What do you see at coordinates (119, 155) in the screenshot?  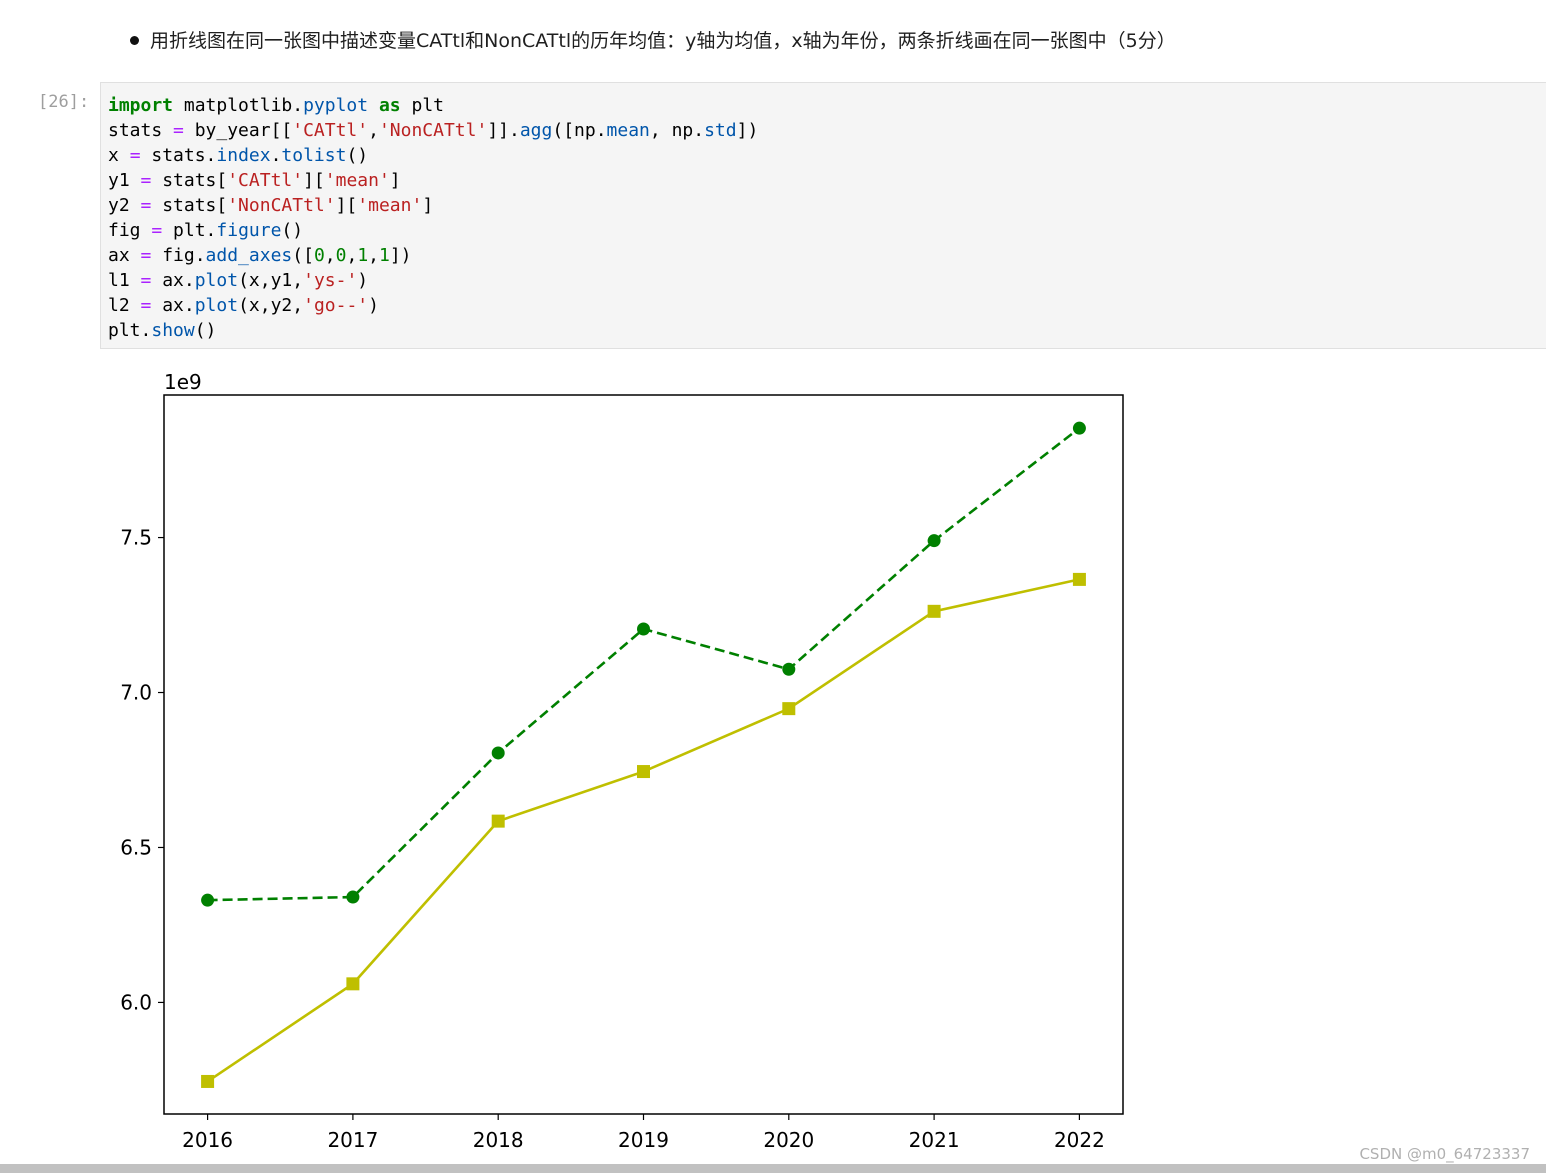 I see `code-token: x` at bounding box center [119, 155].